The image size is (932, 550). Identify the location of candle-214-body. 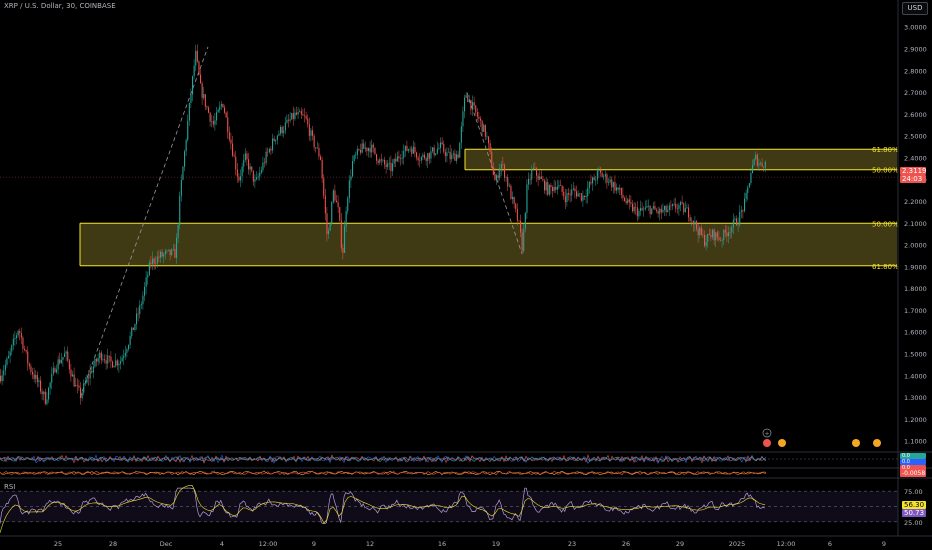
(343, 250).